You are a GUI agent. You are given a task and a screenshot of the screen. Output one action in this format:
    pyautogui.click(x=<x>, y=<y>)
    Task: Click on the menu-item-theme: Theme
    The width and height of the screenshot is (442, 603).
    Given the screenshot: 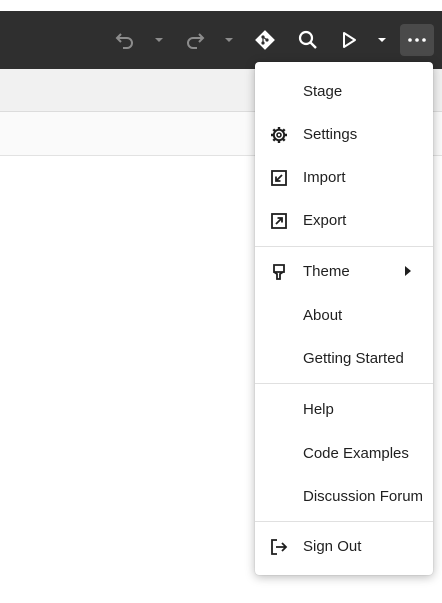 What is the action you would take?
    pyautogui.click(x=344, y=271)
    